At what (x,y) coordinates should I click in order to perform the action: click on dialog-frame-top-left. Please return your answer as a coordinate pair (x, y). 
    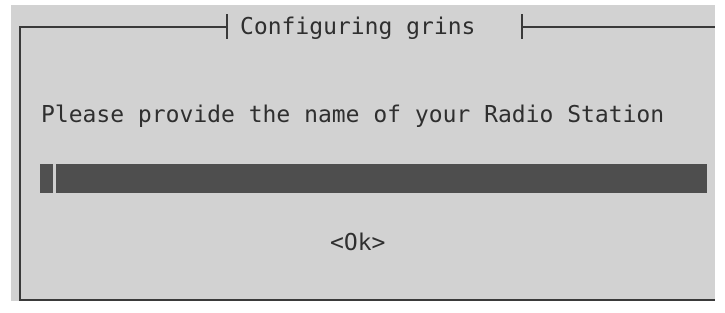
    Looking at the image, I should click on (123, 27).